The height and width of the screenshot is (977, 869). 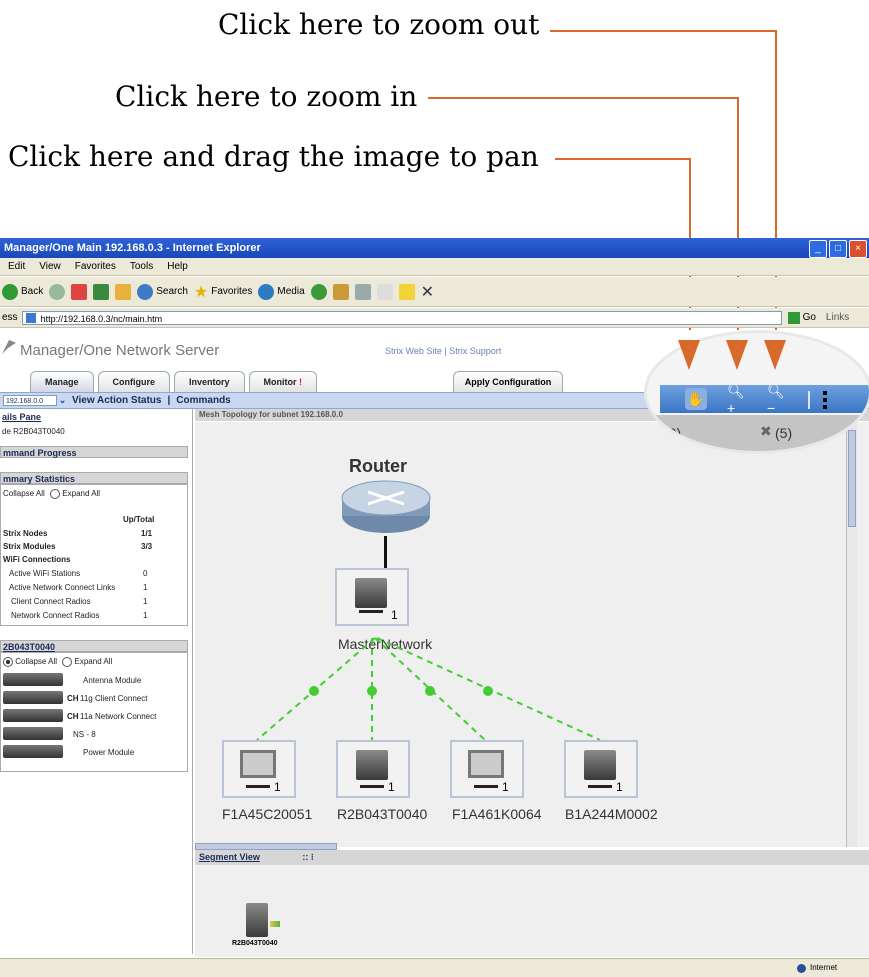 What do you see at coordinates (372, 765) in the screenshot?
I see `server-icon` at bounding box center [372, 765].